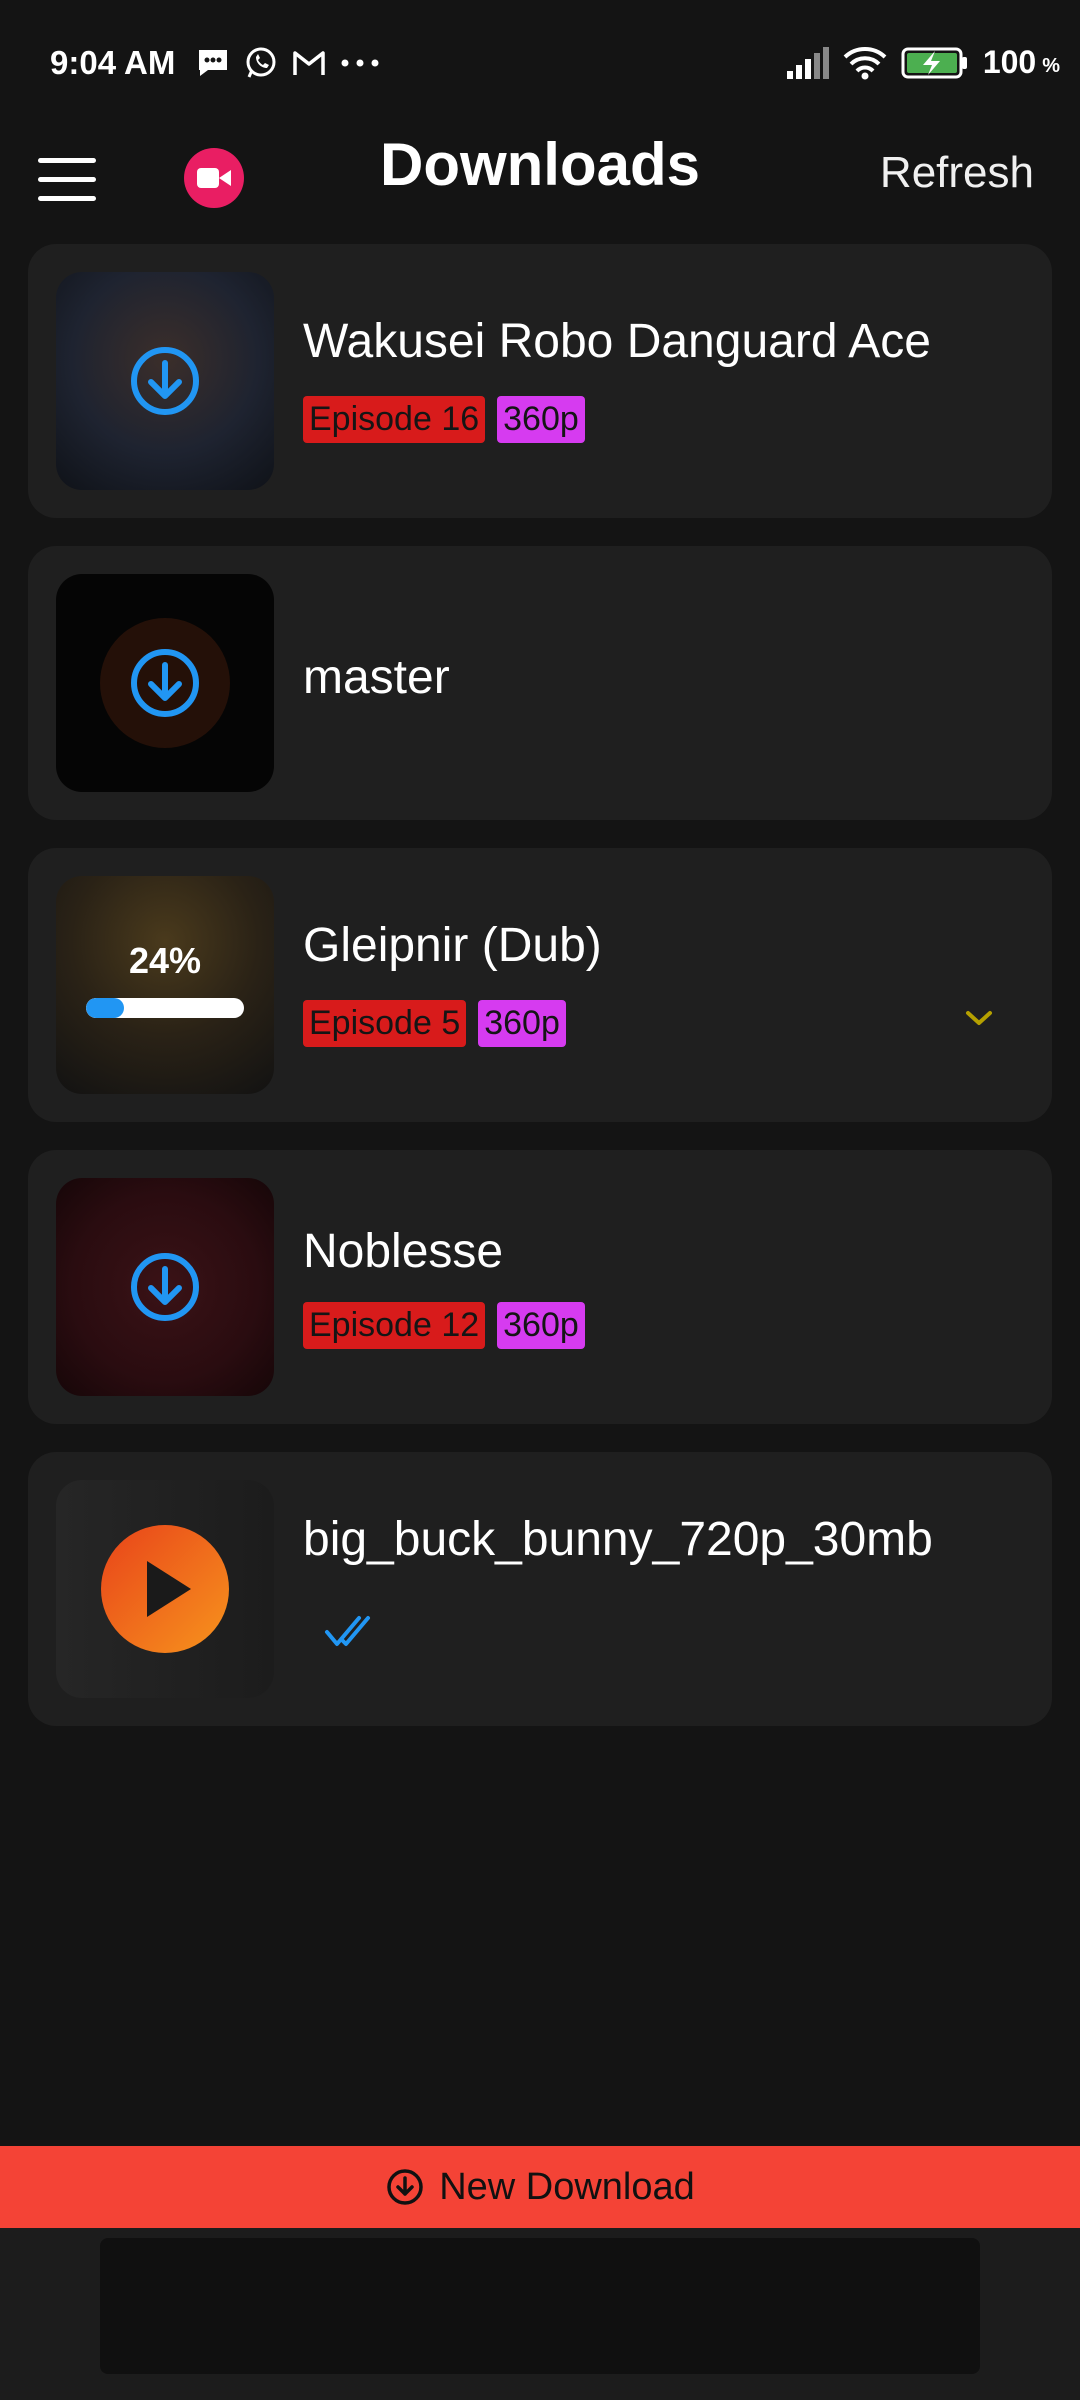 This screenshot has height=2400, width=1080. What do you see at coordinates (957, 173) in the screenshot?
I see `refresh-button: Refresh` at bounding box center [957, 173].